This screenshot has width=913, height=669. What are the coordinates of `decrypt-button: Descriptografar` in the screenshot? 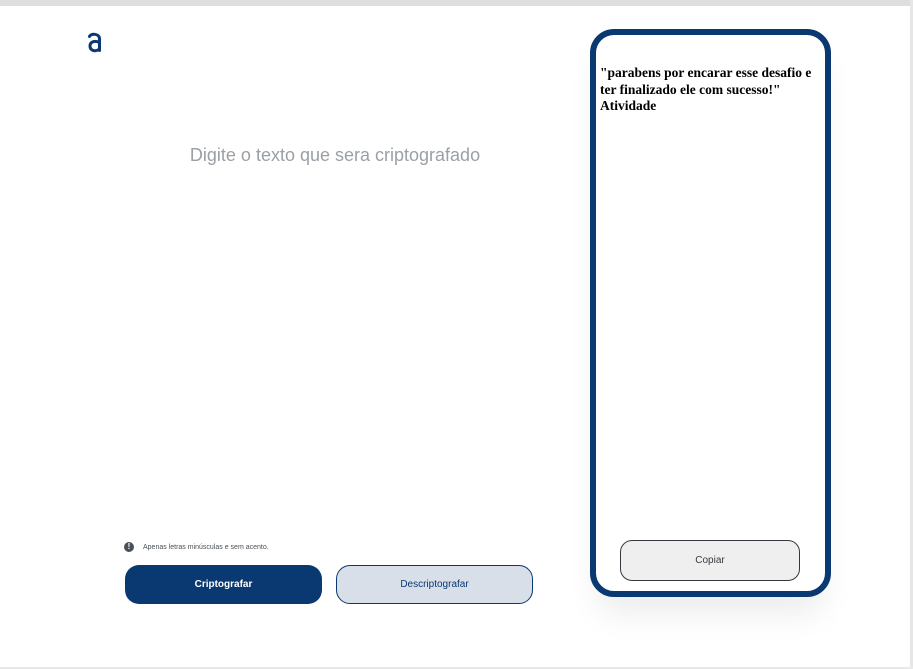 It's located at (434, 584).